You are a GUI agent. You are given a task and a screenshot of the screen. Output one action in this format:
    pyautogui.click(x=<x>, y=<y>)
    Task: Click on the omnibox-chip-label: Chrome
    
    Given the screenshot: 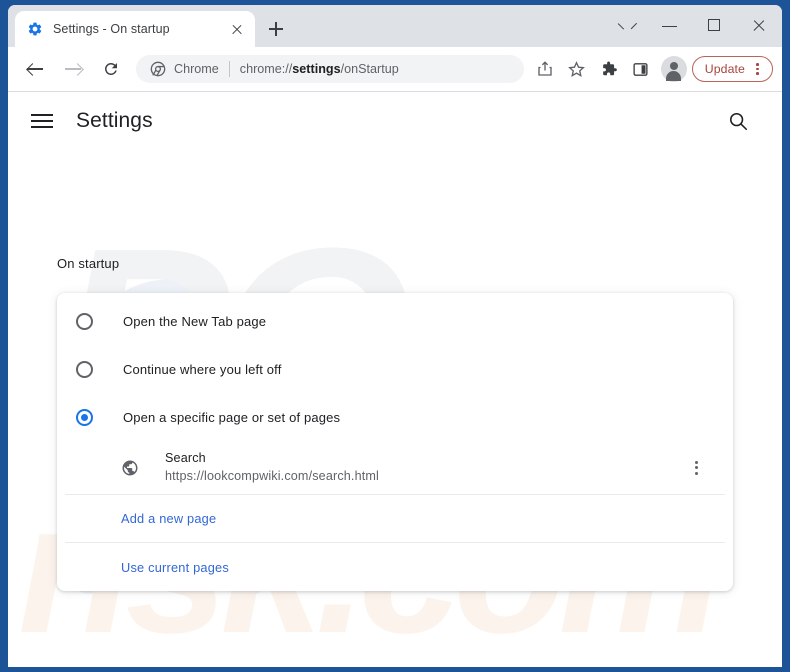 What is the action you would take?
    pyautogui.click(x=196, y=69)
    